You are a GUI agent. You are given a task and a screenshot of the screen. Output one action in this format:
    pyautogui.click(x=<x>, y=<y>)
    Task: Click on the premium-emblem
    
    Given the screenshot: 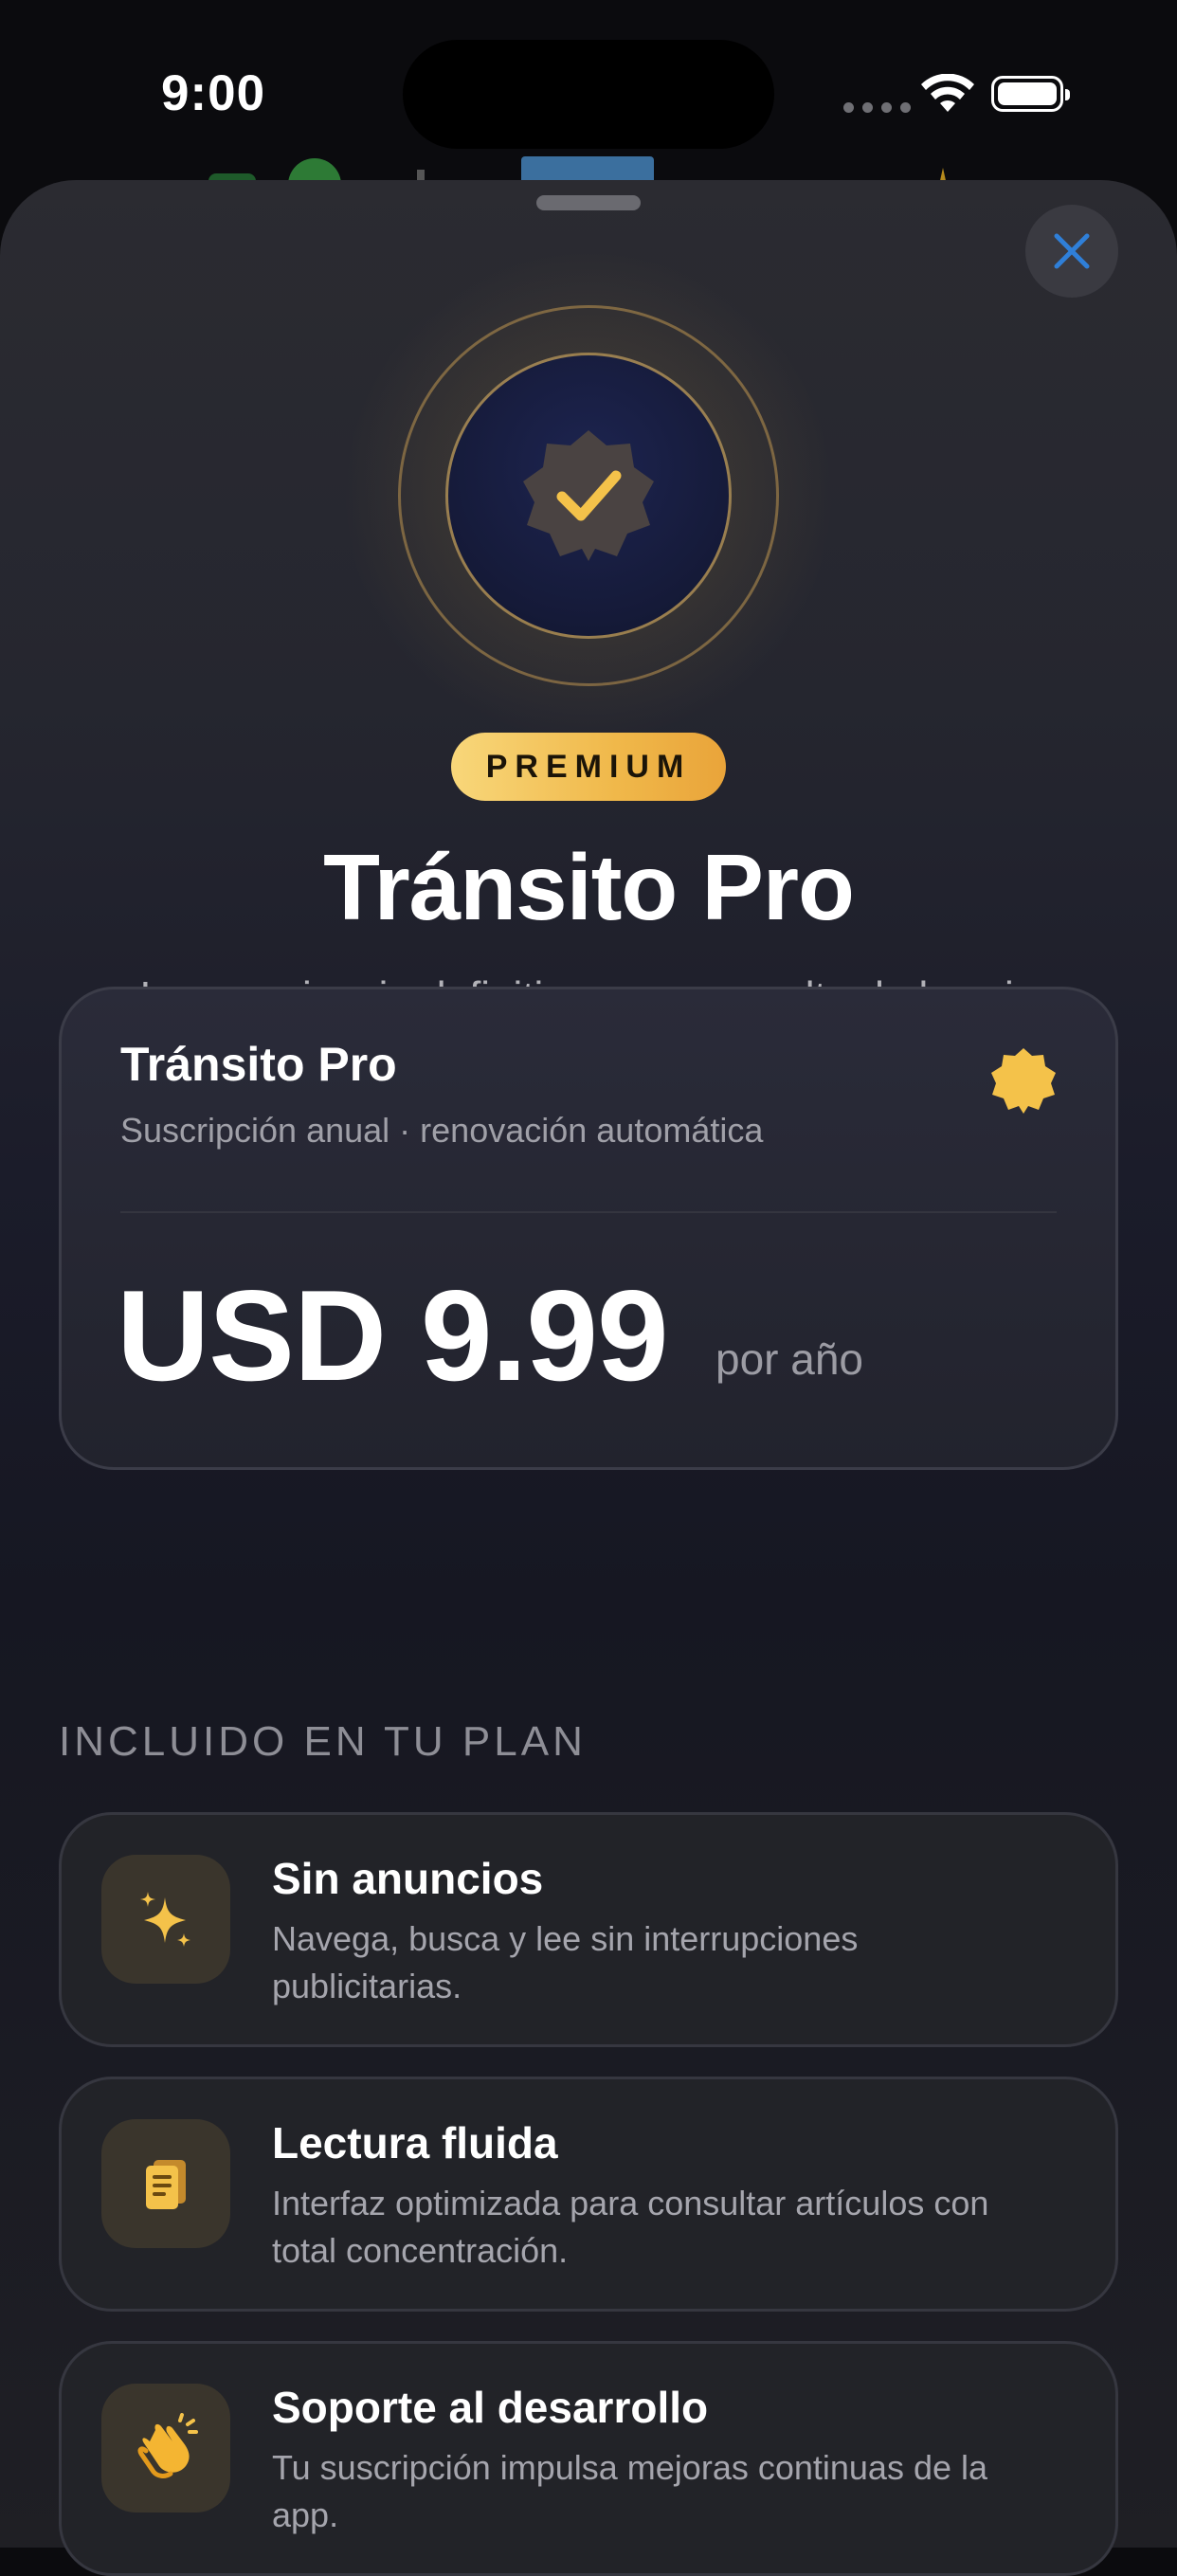 What is the action you would take?
    pyautogui.click(x=588, y=496)
    